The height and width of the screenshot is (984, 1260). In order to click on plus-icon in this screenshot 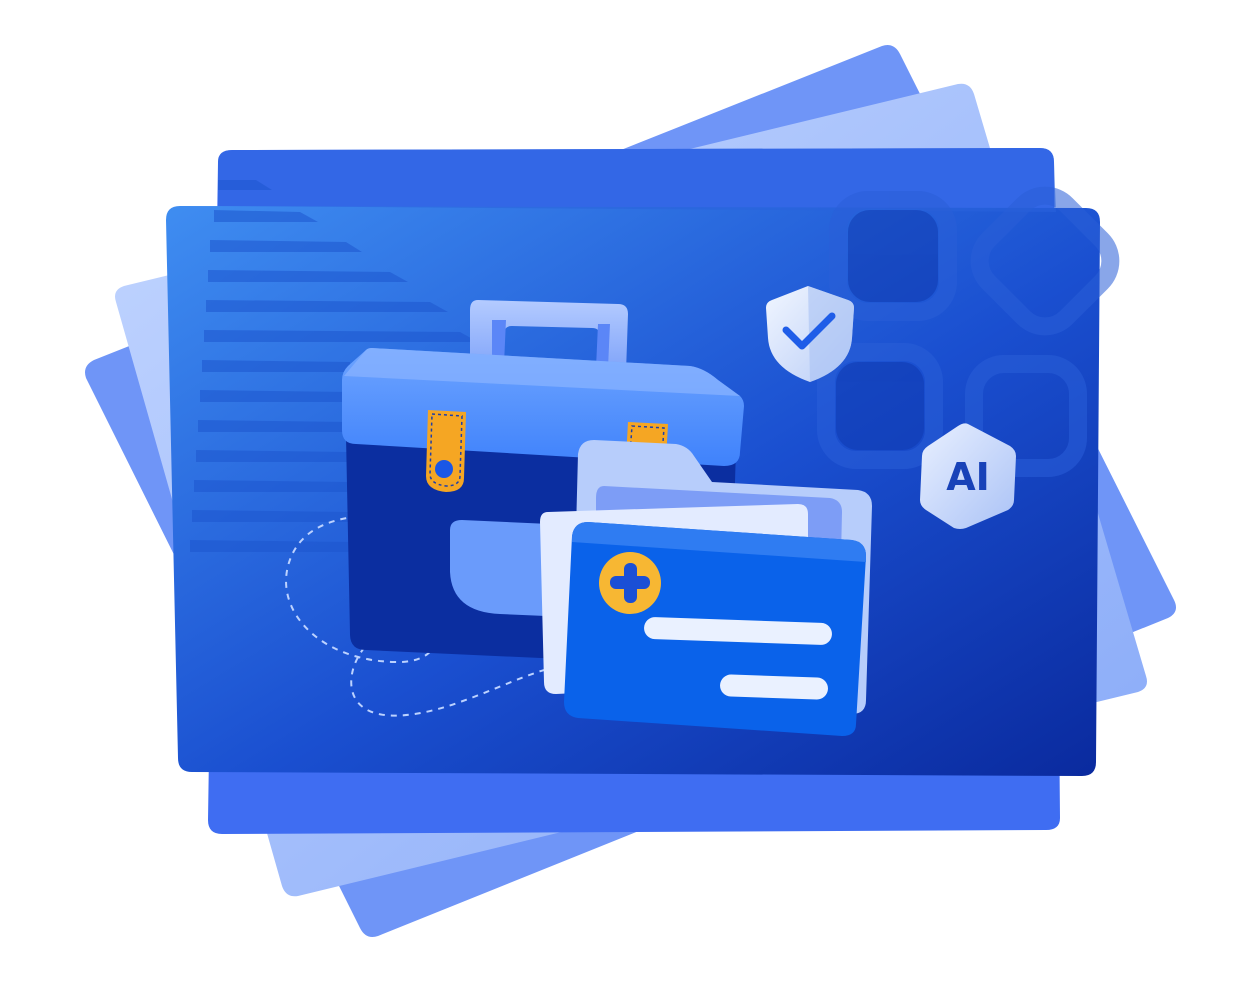, I will do `click(630, 583)`.